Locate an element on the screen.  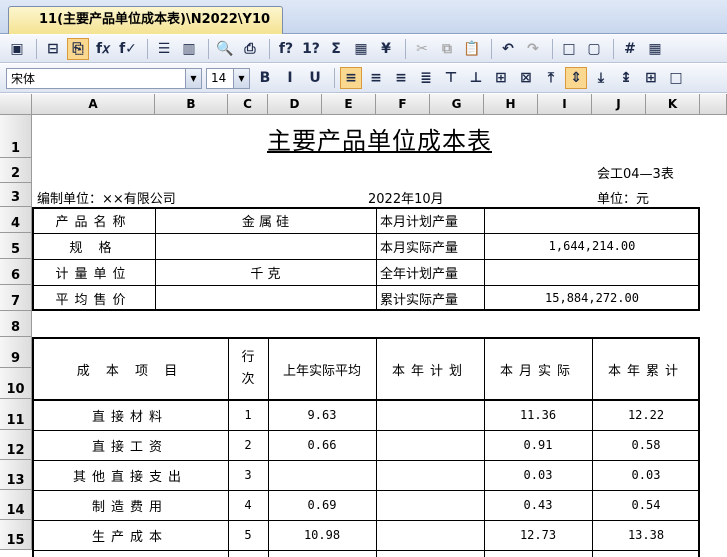
cost-ytd: 13.38 is located at coordinates (646, 535).